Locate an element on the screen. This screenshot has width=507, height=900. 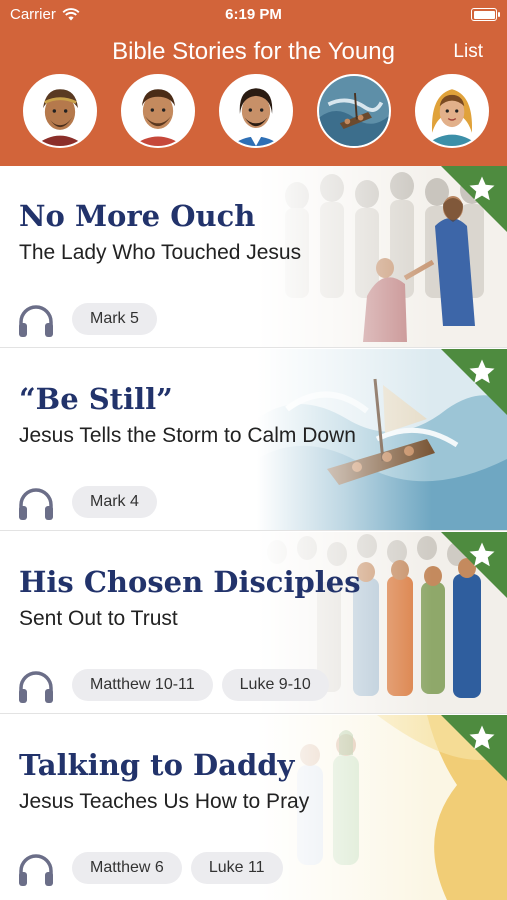
story-subtitle: Jesus Teaches Us How to Pray is located at coordinates (164, 801).